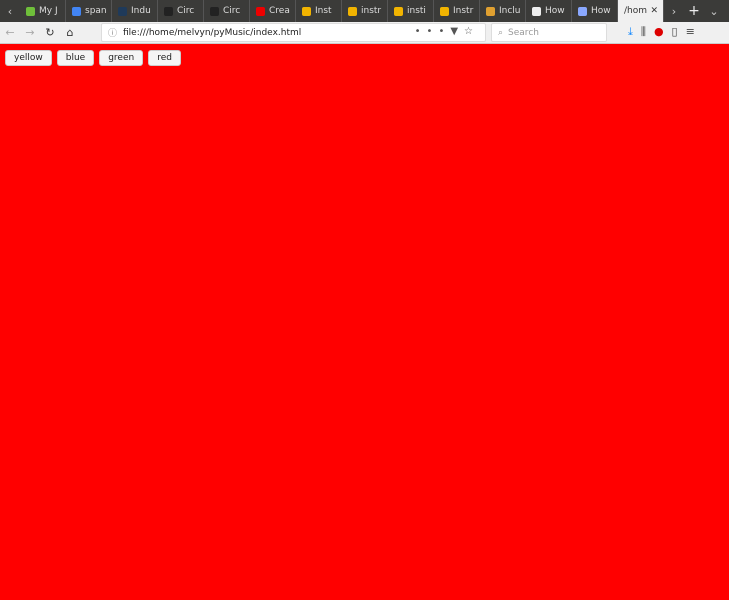 This screenshot has width=729, height=600. Describe the element at coordinates (28, 58) in the screenshot. I see `yellow-button: yellow` at that location.